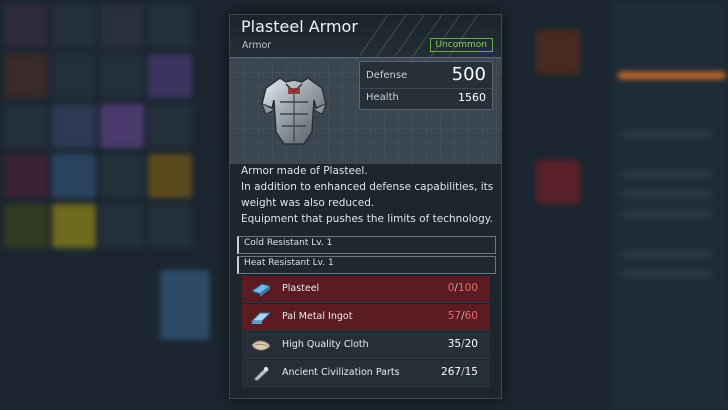 The height and width of the screenshot is (410, 728). I want to click on material-need: 15, so click(471, 372).